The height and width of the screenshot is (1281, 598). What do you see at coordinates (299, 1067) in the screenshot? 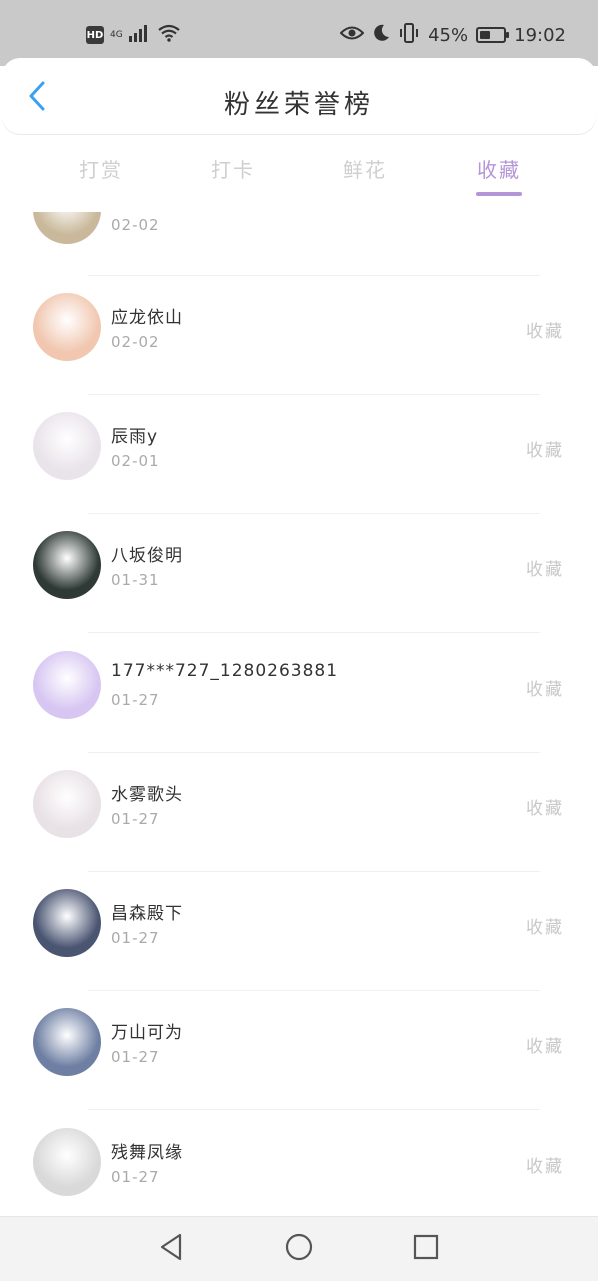
I see `list-item: 万山可为 01-27 收藏` at bounding box center [299, 1067].